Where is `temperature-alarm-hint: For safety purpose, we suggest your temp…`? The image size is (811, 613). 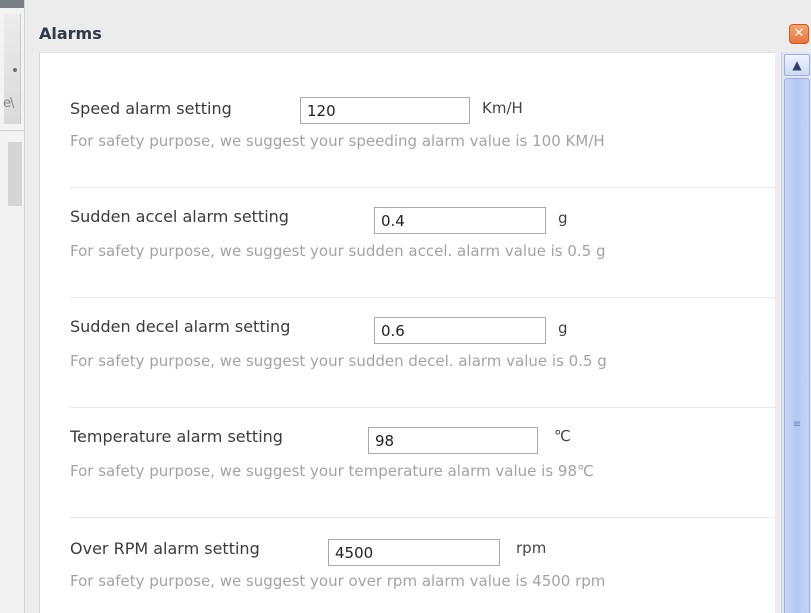 temperature-alarm-hint: For safety purpose, we suggest your temp… is located at coordinates (332, 471).